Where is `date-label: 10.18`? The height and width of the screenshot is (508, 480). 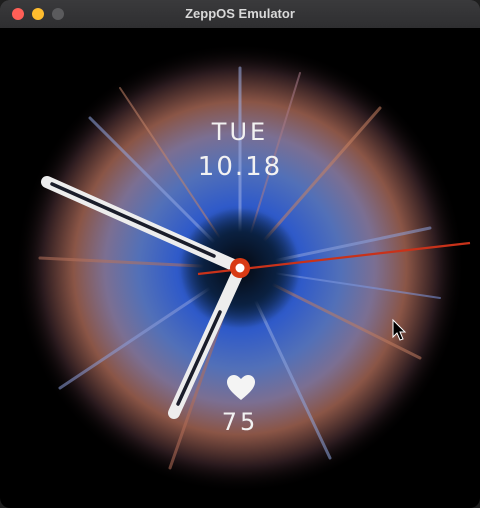
date-label: 10.18 is located at coordinates (240, 167).